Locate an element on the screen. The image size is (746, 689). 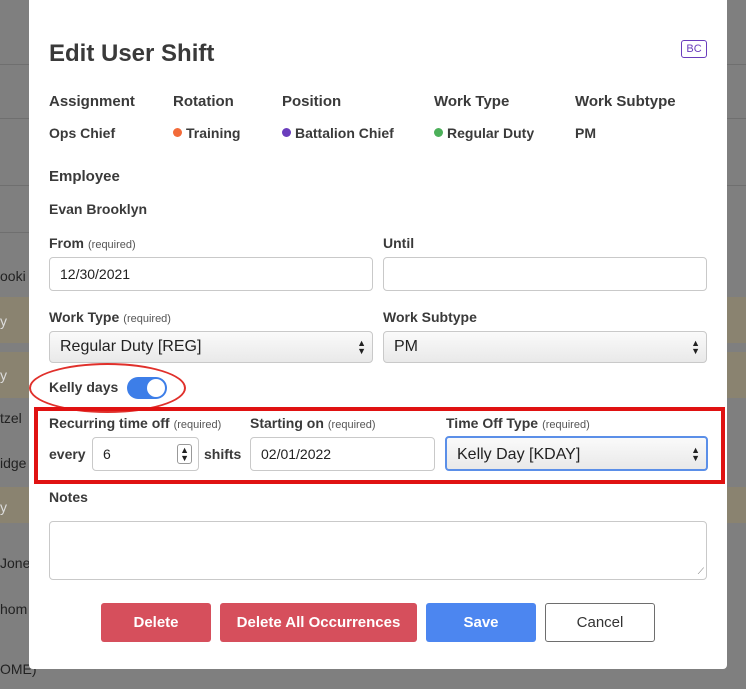
save-button: Save is located at coordinates (481, 622).